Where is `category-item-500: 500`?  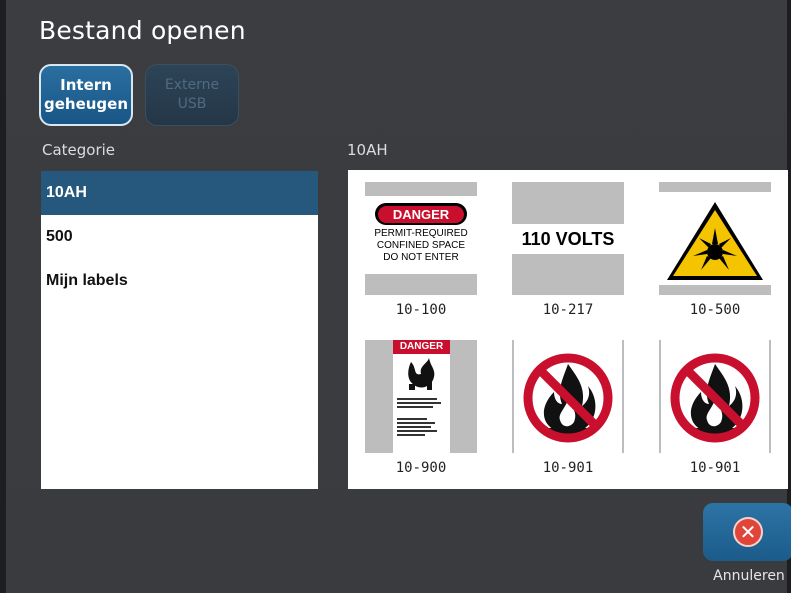
category-item-500: 500 is located at coordinates (179, 237).